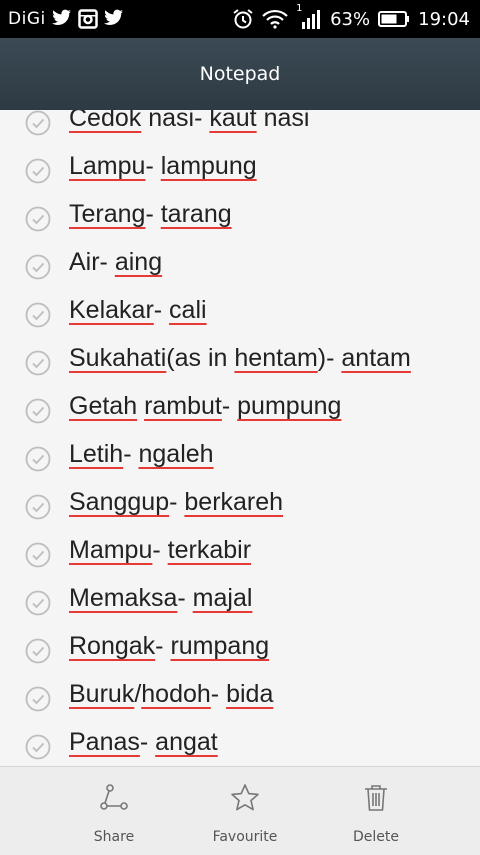 The height and width of the screenshot is (855, 480). I want to click on misspelled-word: antam, so click(376, 358).